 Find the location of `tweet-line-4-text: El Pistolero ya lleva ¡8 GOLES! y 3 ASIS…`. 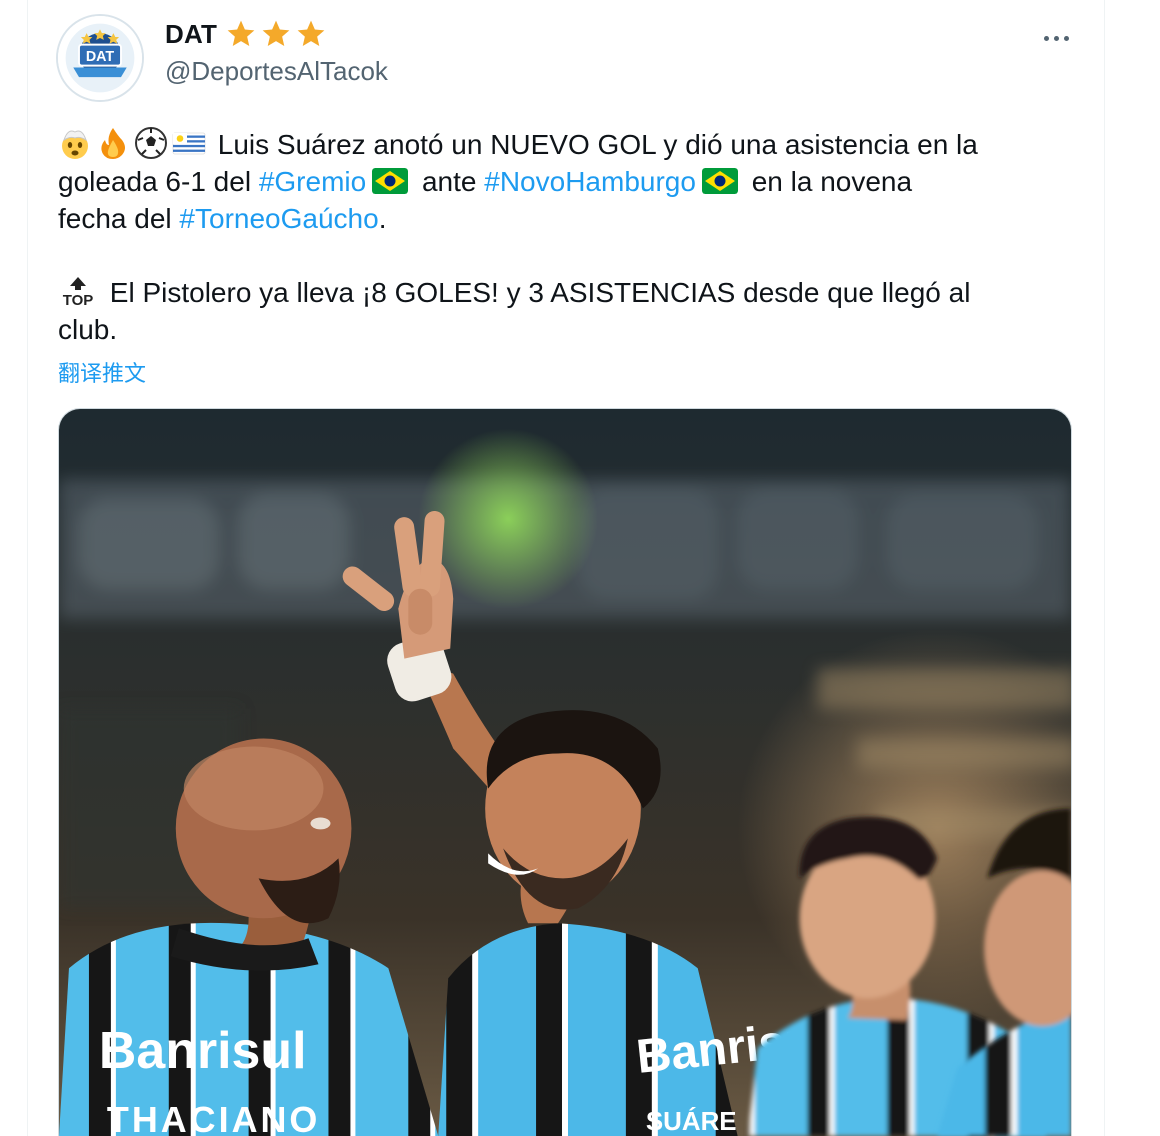

tweet-line-4-text: El Pistolero ya lleva ¡8 GOLES! y 3 ASIS… is located at coordinates (536, 292).